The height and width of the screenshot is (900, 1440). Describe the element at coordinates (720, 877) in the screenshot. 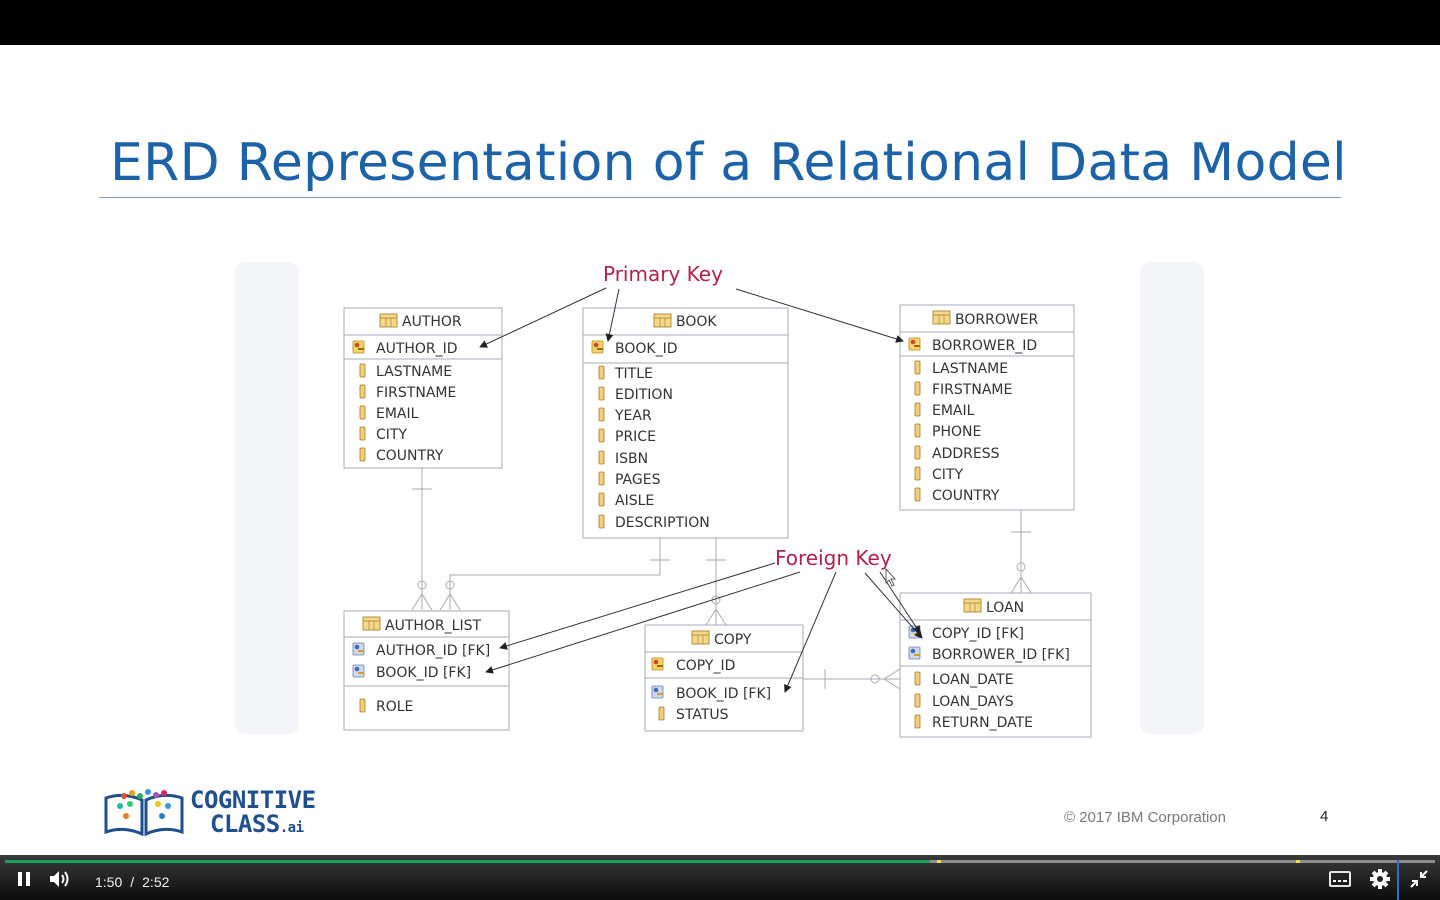

I see `video-controls: 1:50 / 2:52` at that location.